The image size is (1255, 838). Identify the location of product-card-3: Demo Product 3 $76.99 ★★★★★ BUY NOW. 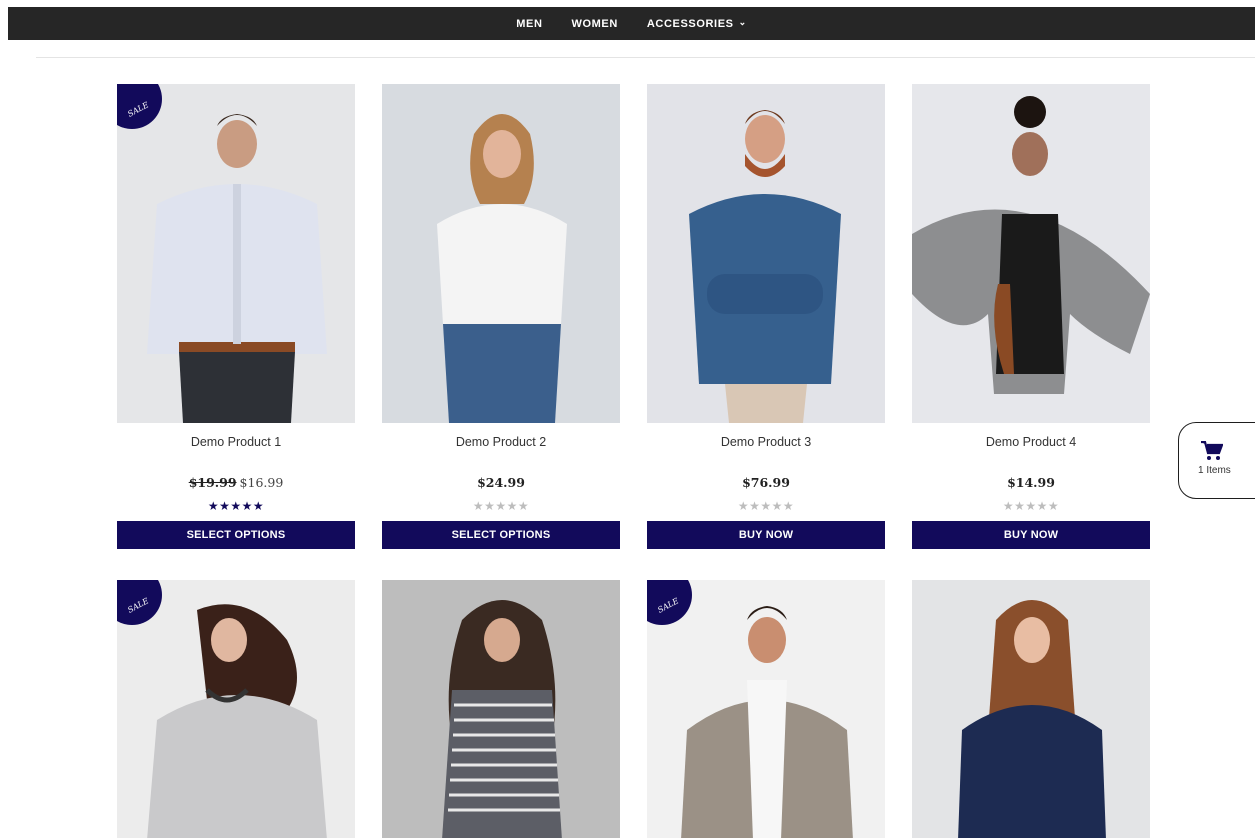
(766, 316).